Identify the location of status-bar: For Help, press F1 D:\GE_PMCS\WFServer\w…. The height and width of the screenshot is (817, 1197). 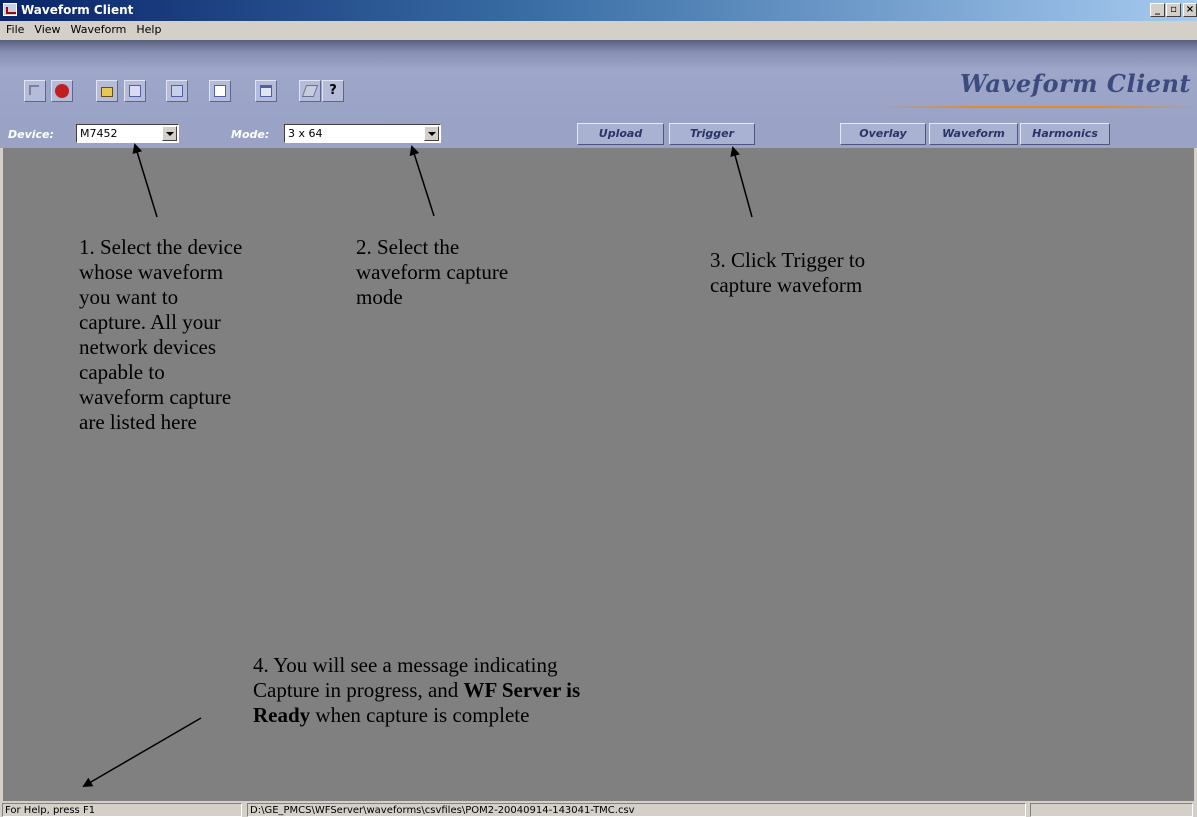
(598, 809).